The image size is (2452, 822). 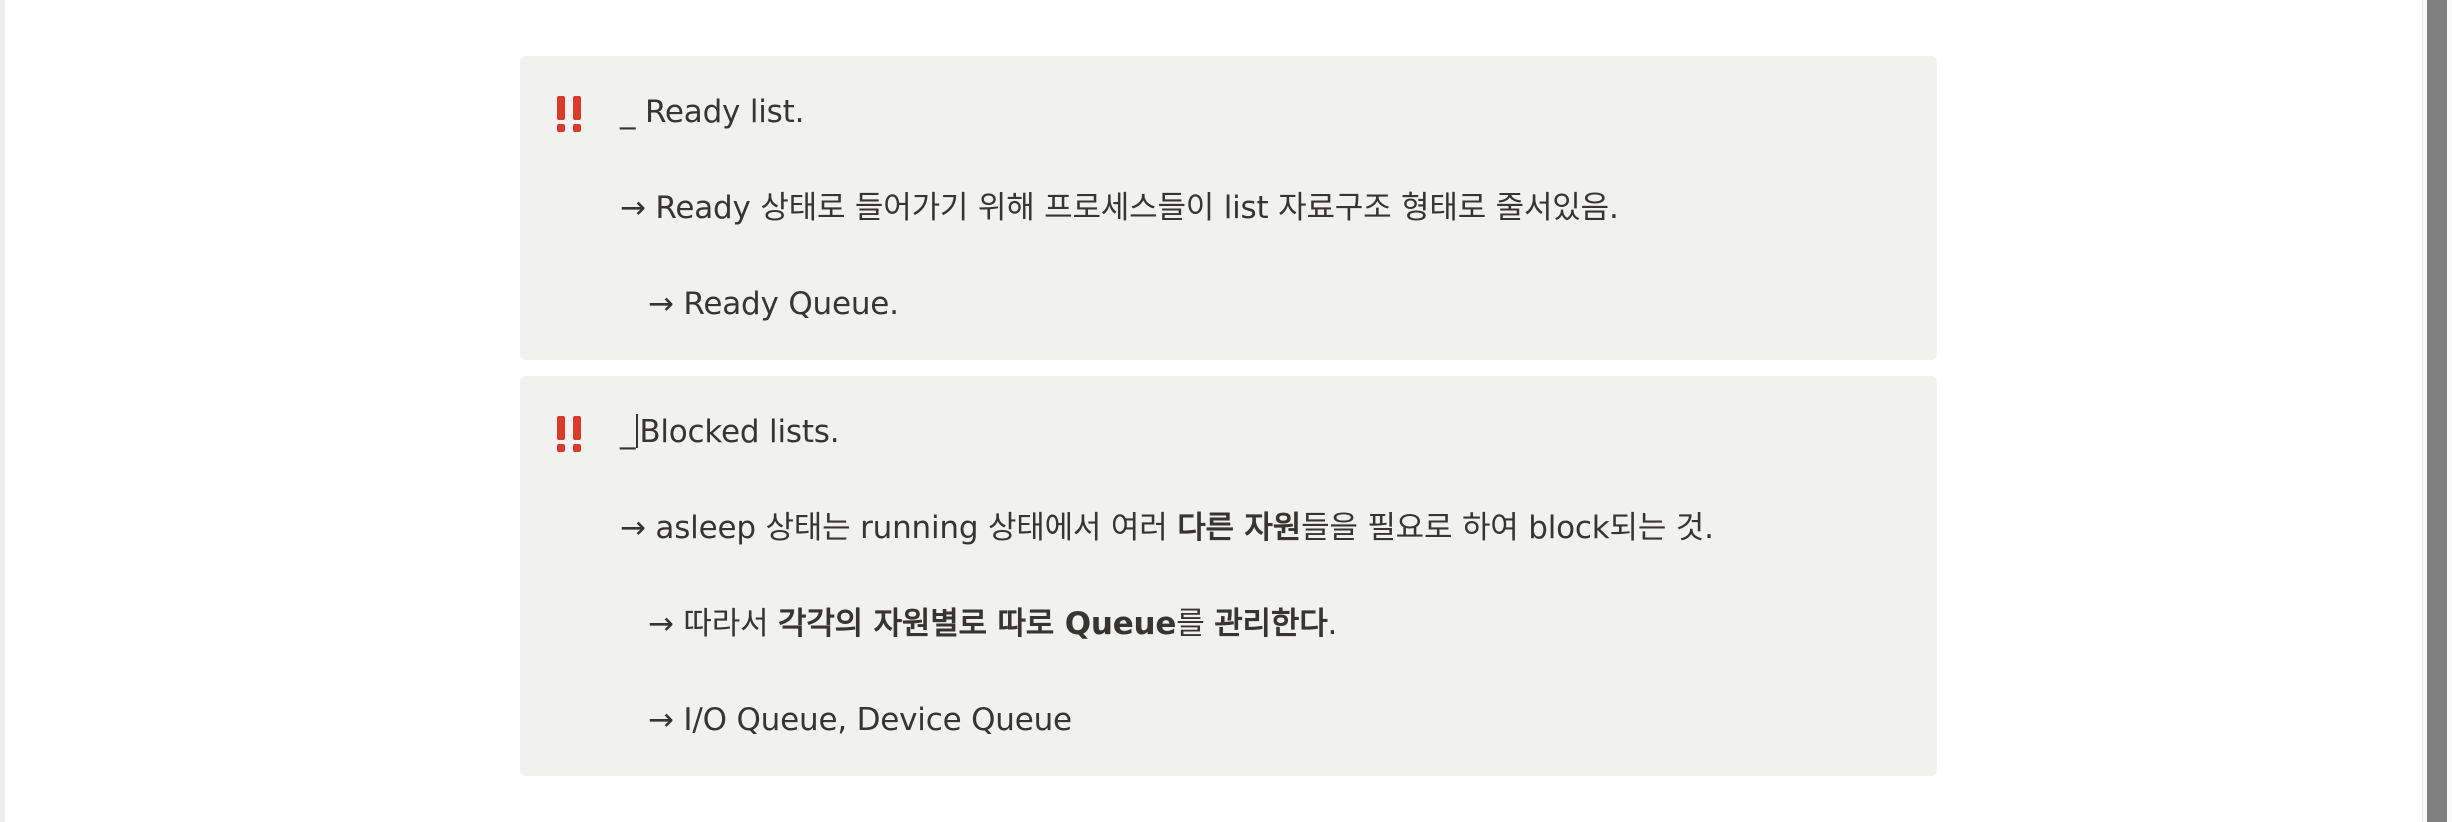 I want to click on callout-line: → I/O Queue, Device Queue, so click(x=860, y=720).